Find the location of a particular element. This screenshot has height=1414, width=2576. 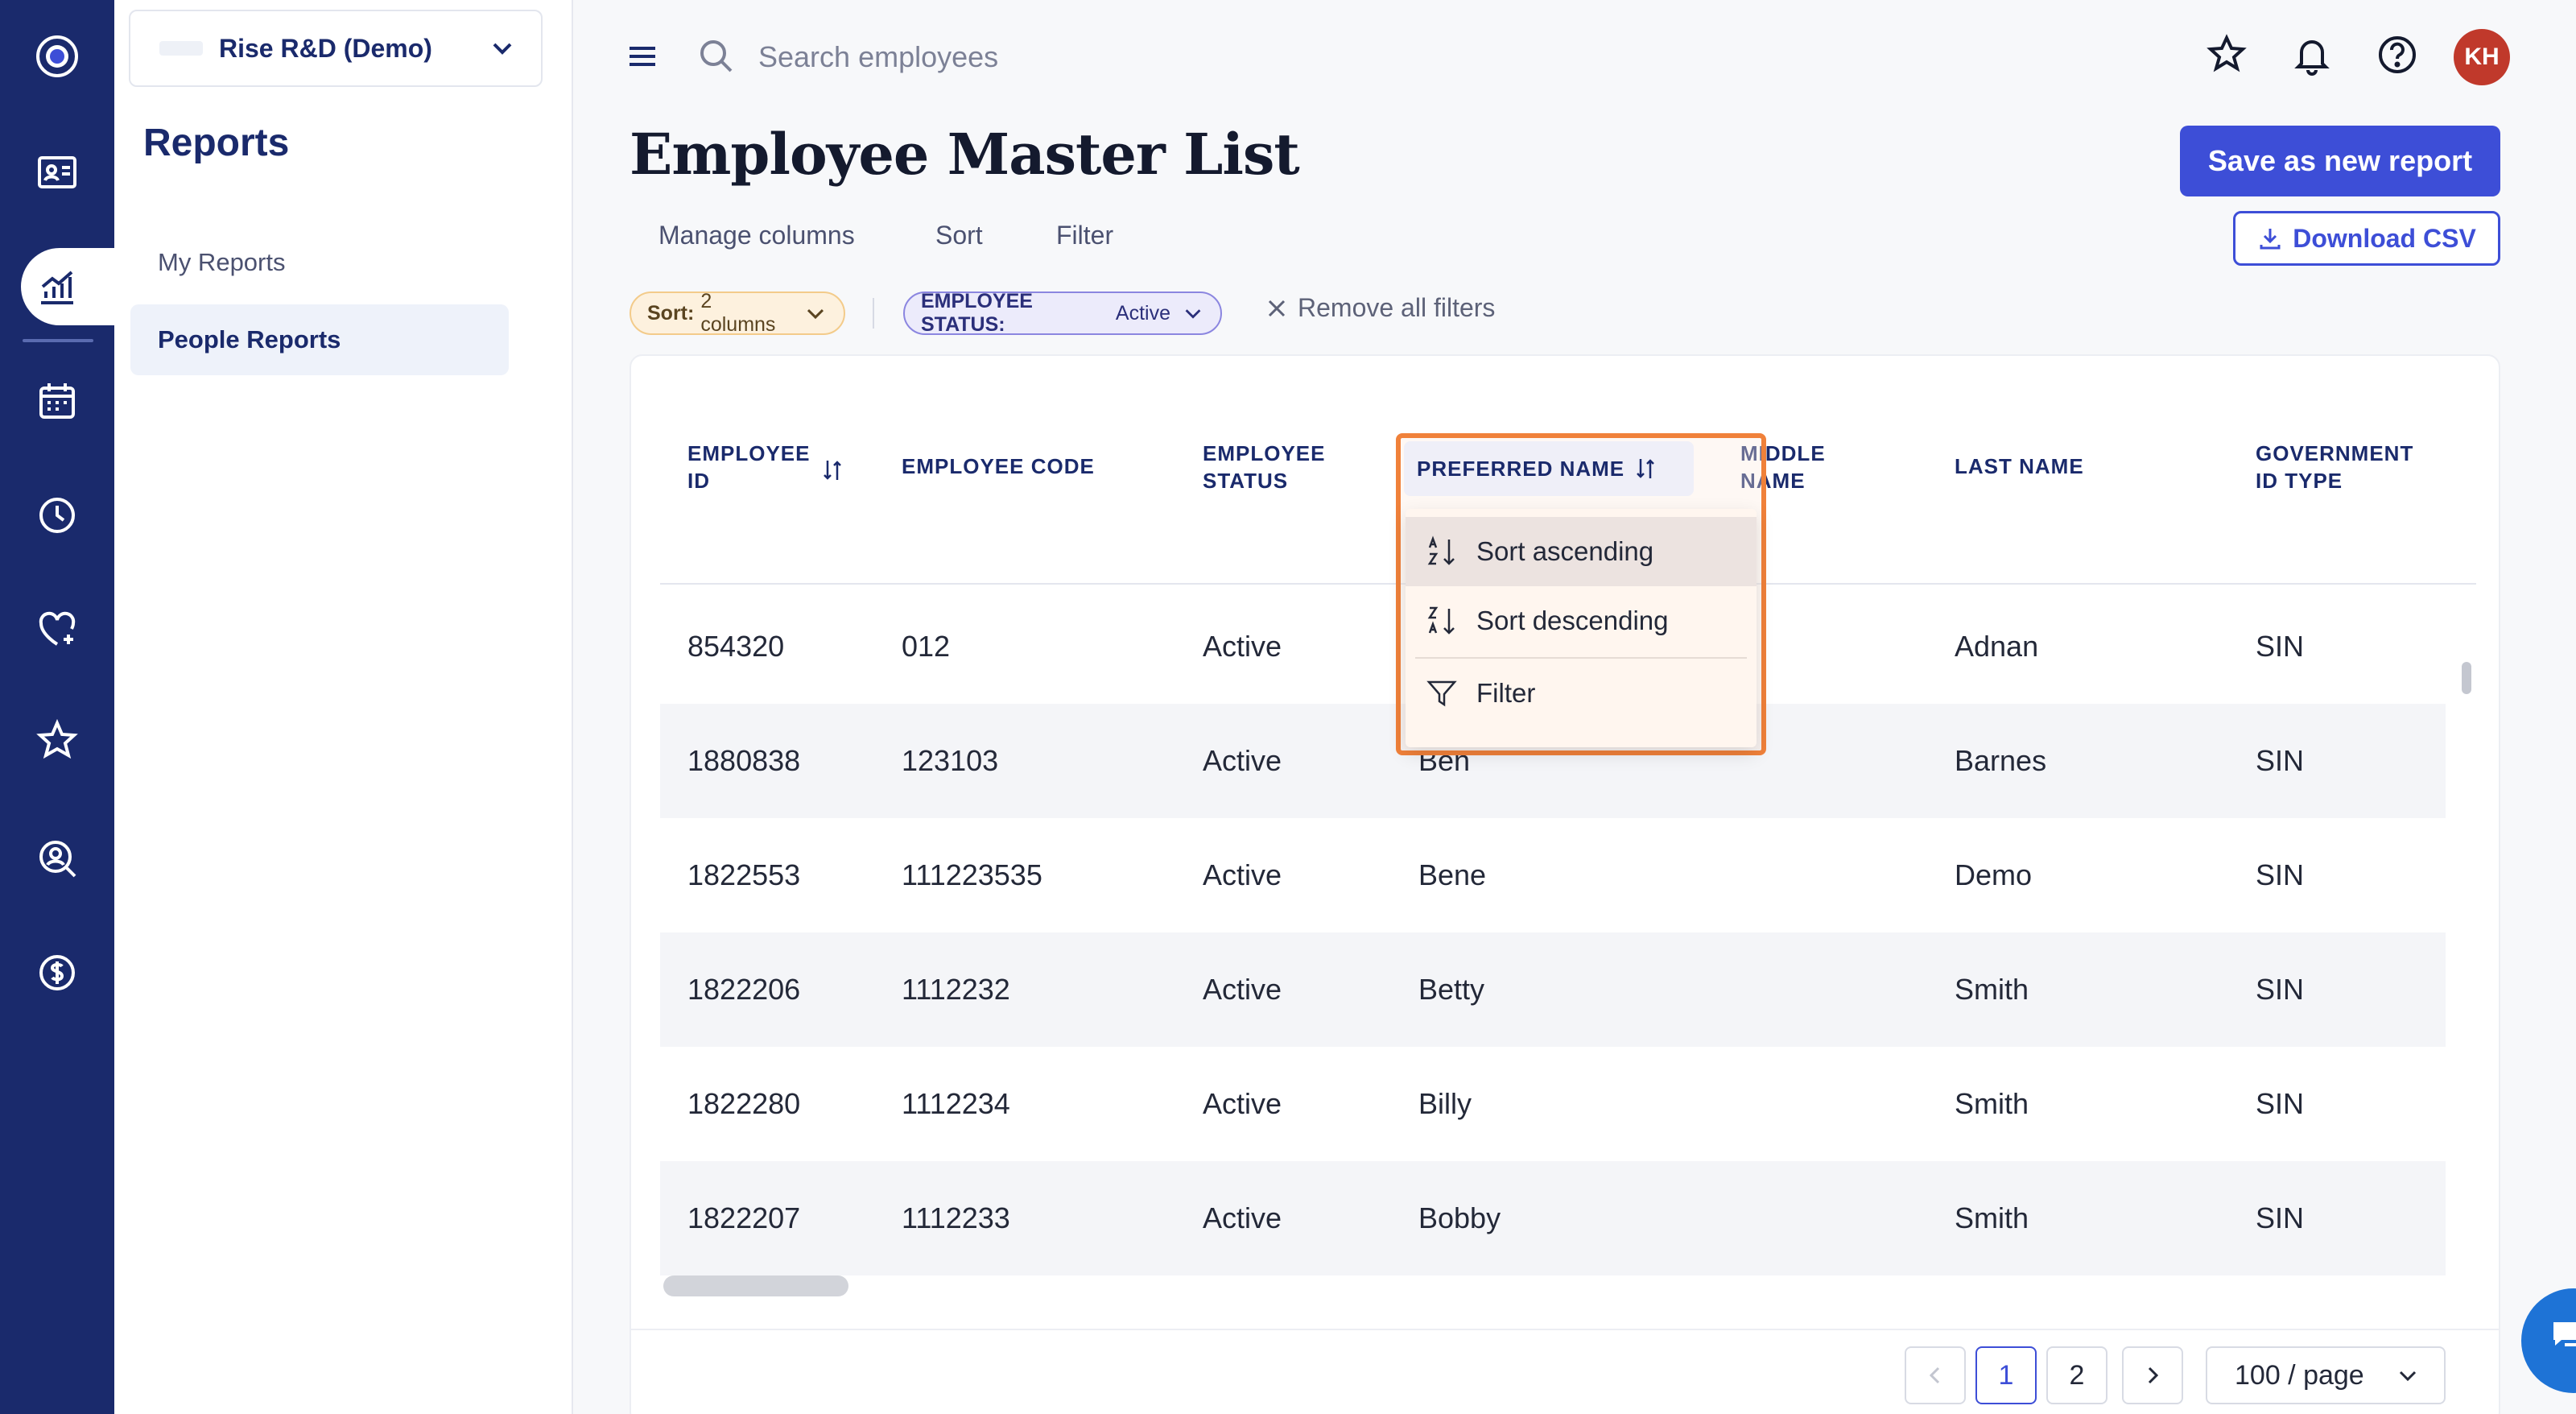

column-menu: Sort ascending Sort descending Filter is located at coordinates (1581, 628).